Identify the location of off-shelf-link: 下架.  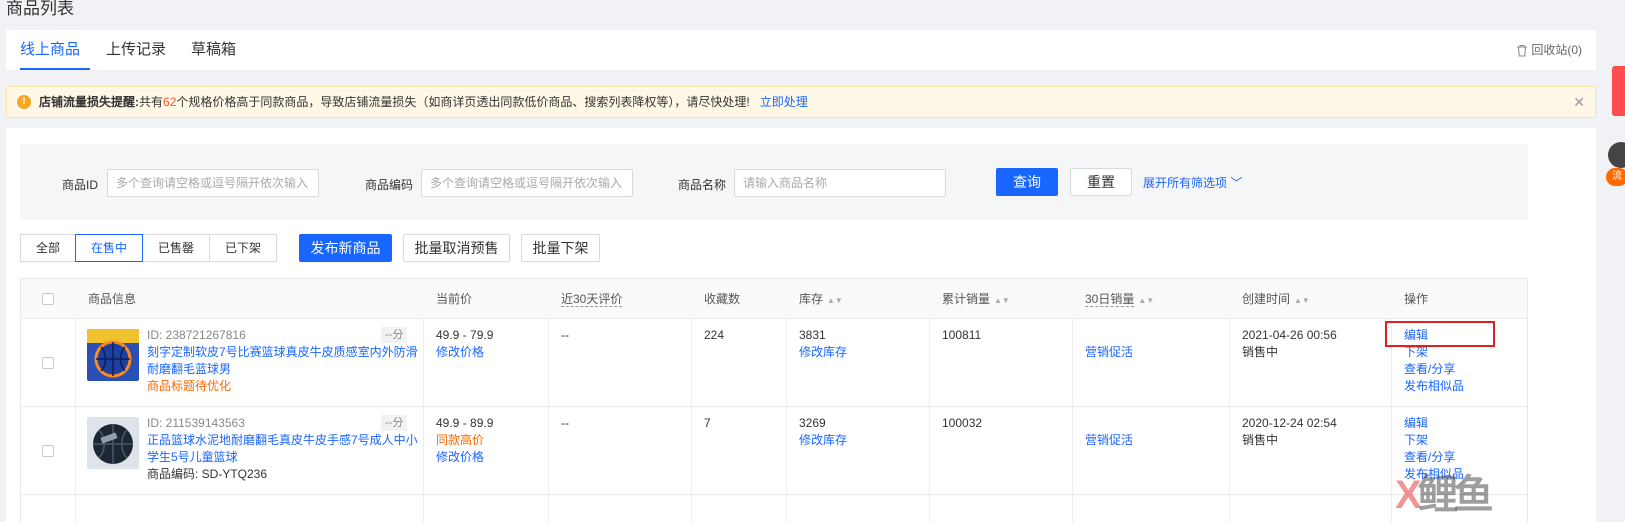
(1416, 440).